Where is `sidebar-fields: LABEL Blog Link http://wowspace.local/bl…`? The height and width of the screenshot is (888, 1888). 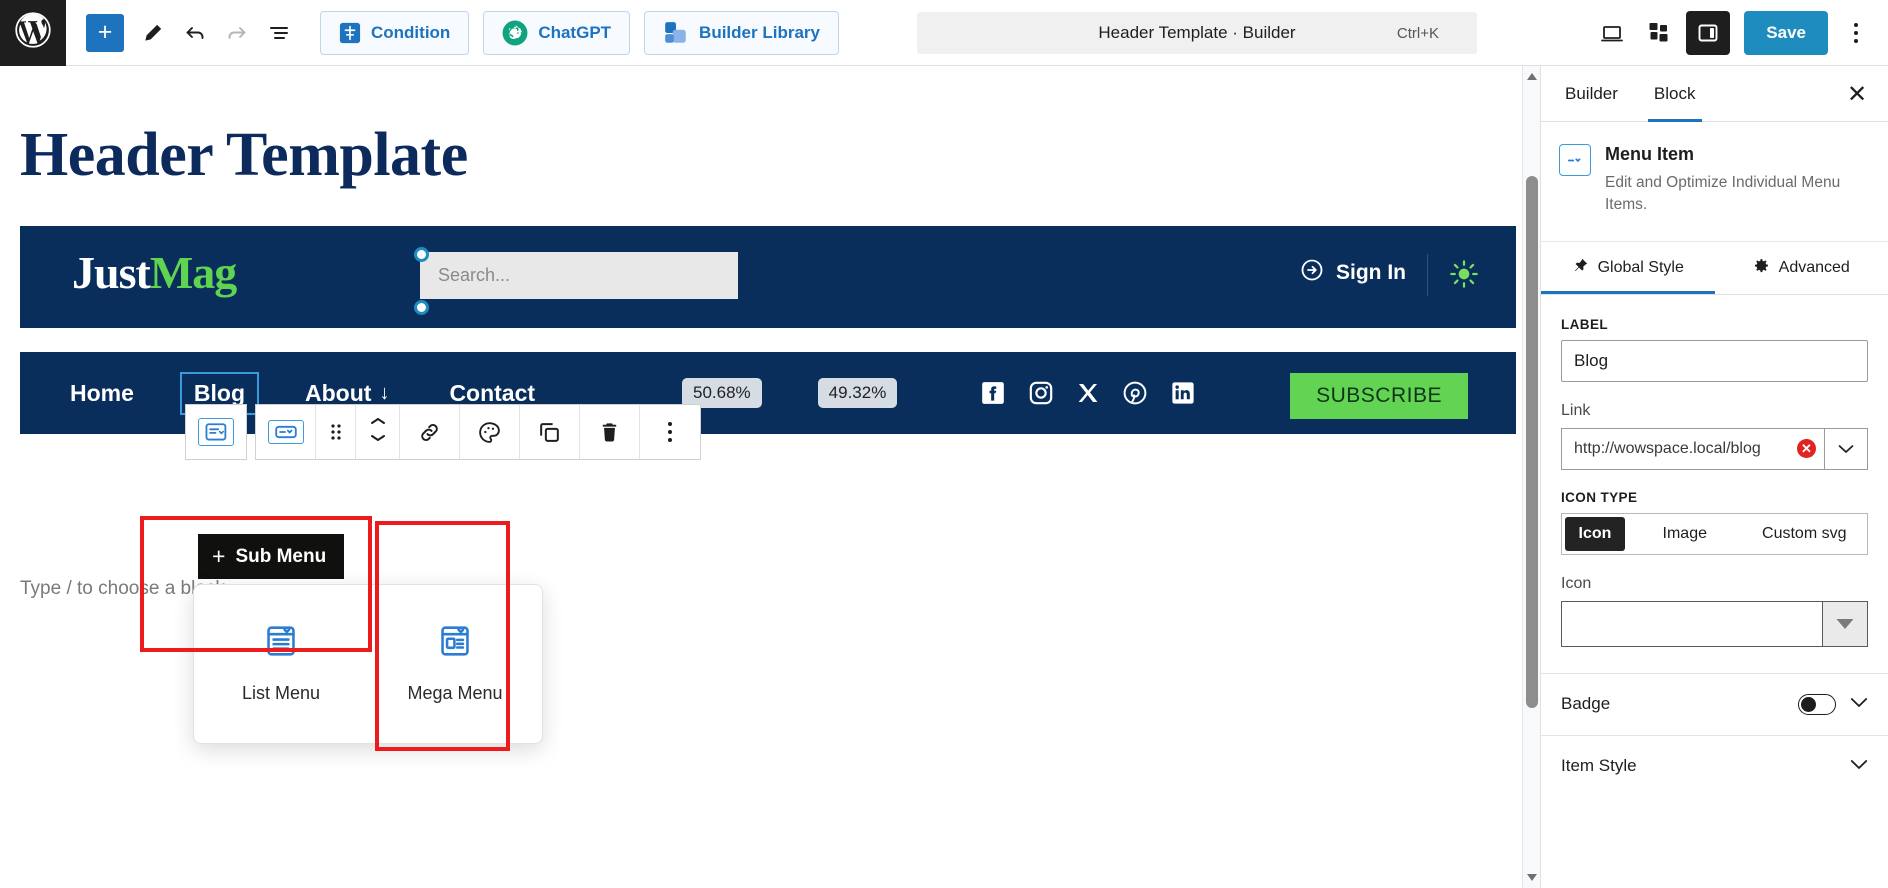
sidebar-fields: LABEL Blog Link http://wowspace.local/bl… is located at coordinates (1714, 471).